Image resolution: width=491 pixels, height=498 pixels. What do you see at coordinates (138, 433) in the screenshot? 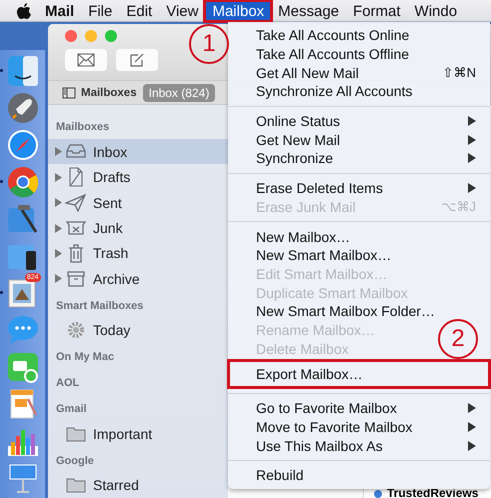
I see `sidebar-row: Important` at bounding box center [138, 433].